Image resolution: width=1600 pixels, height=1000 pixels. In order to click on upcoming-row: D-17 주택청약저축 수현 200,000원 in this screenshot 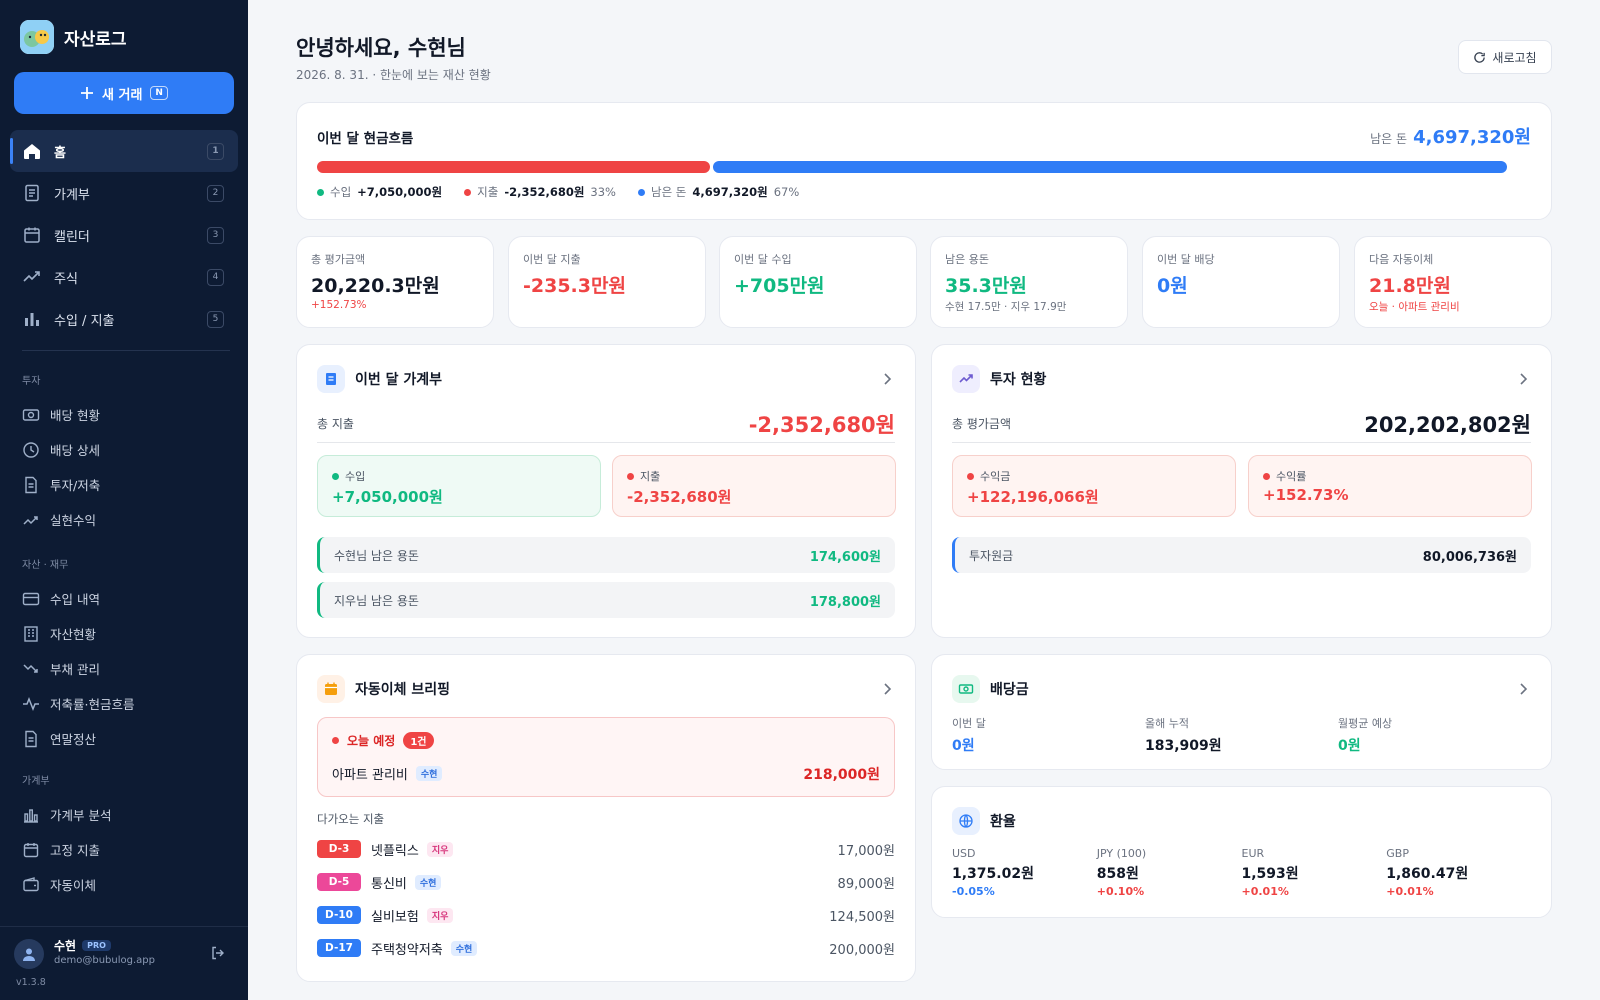, I will do `click(606, 948)`.